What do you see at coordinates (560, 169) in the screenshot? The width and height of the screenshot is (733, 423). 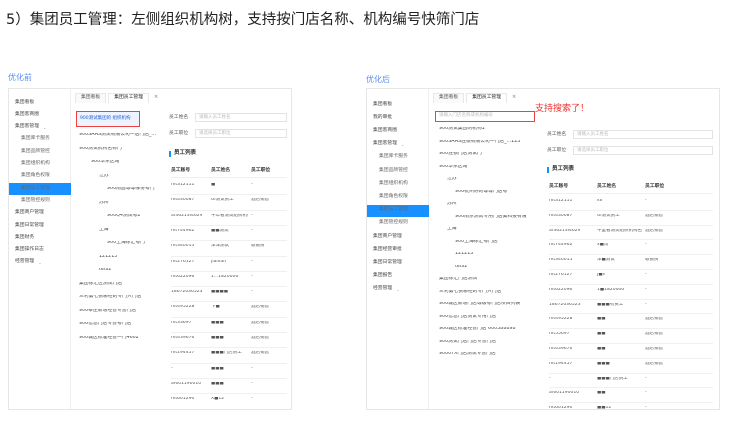 I see `employee-list-title: 员工列表` at bounding box center [560, 169].